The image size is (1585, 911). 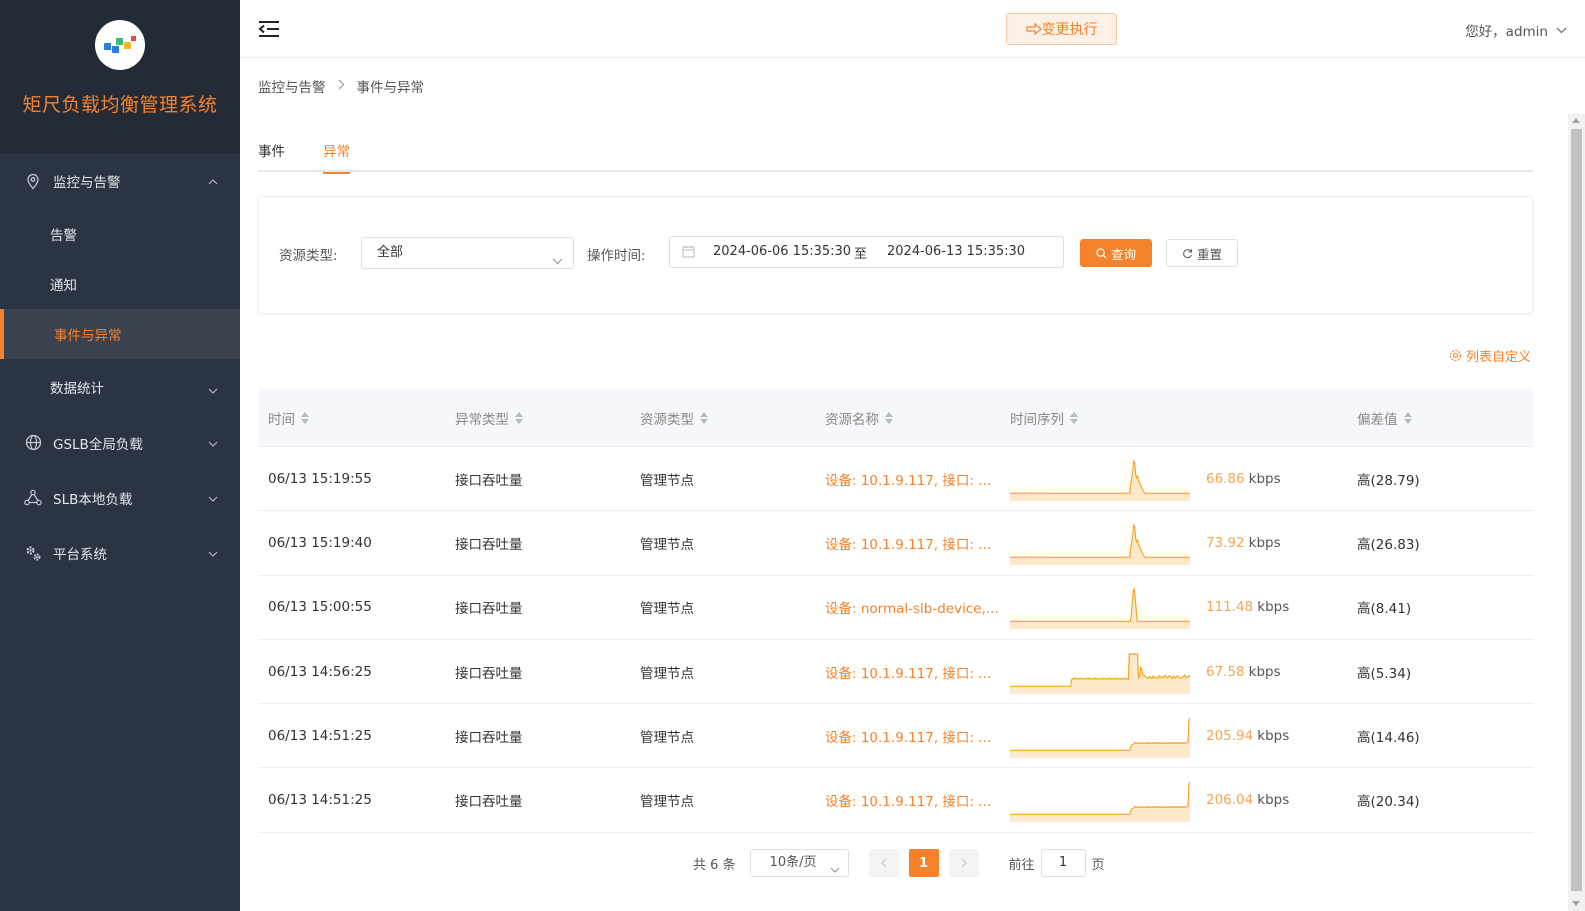 I want to click on page-size-select: 10条/页, so click(x=799, y=863).